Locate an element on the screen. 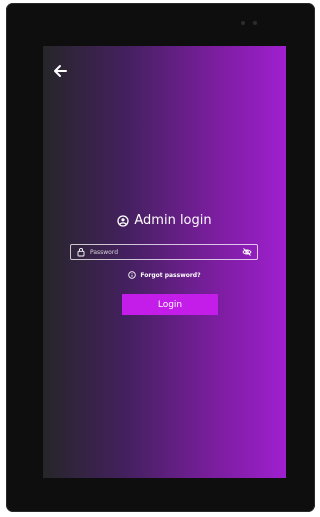  password-field is located at coordinates (164, 252).